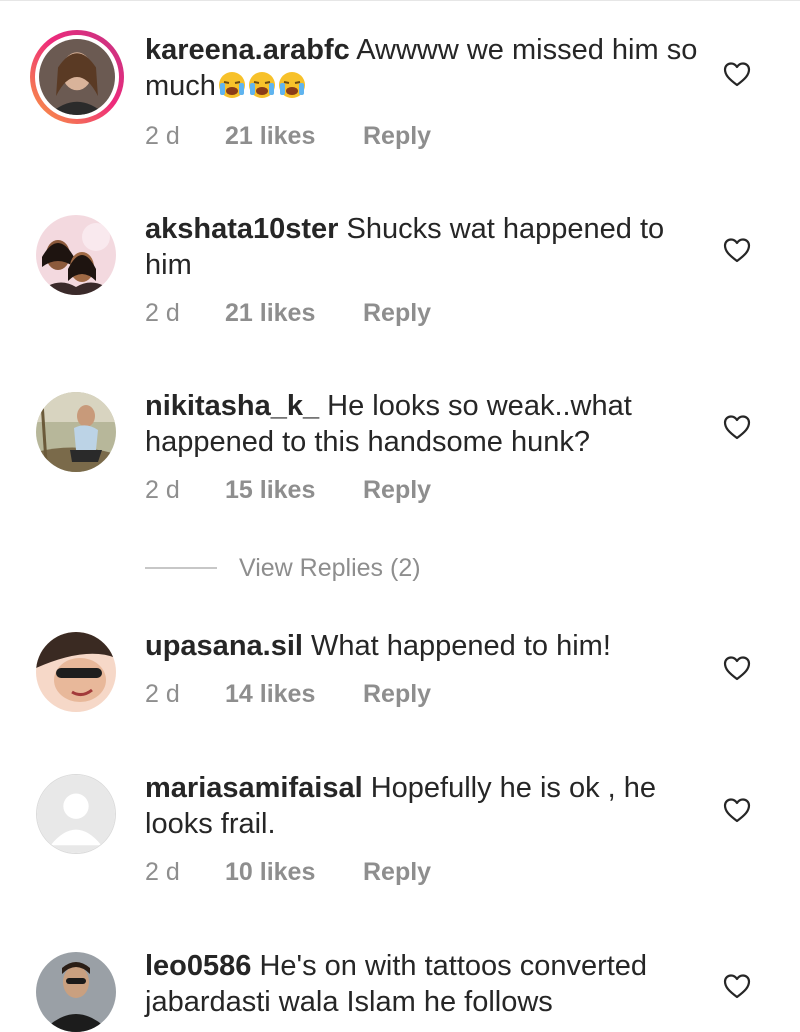  I want to click on comment-text: akshata10ster Shucks wat happened to him, so click(425, 247).